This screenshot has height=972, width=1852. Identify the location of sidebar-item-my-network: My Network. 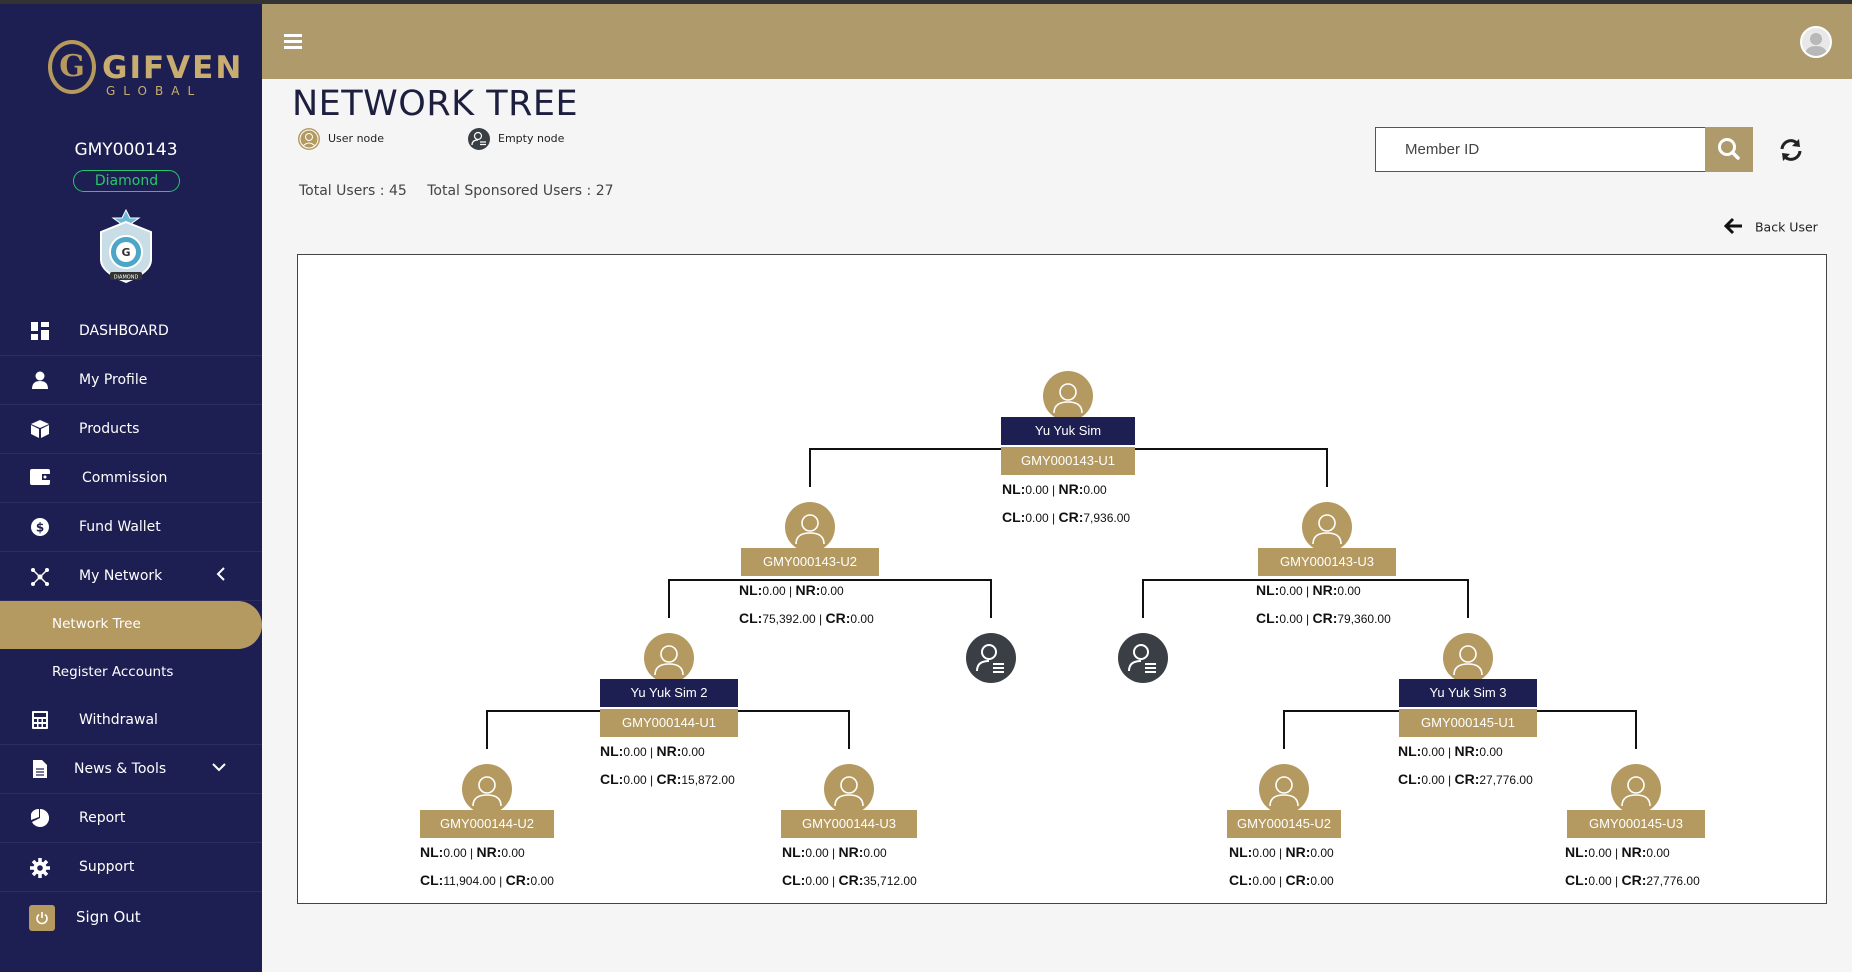
(131, 577).